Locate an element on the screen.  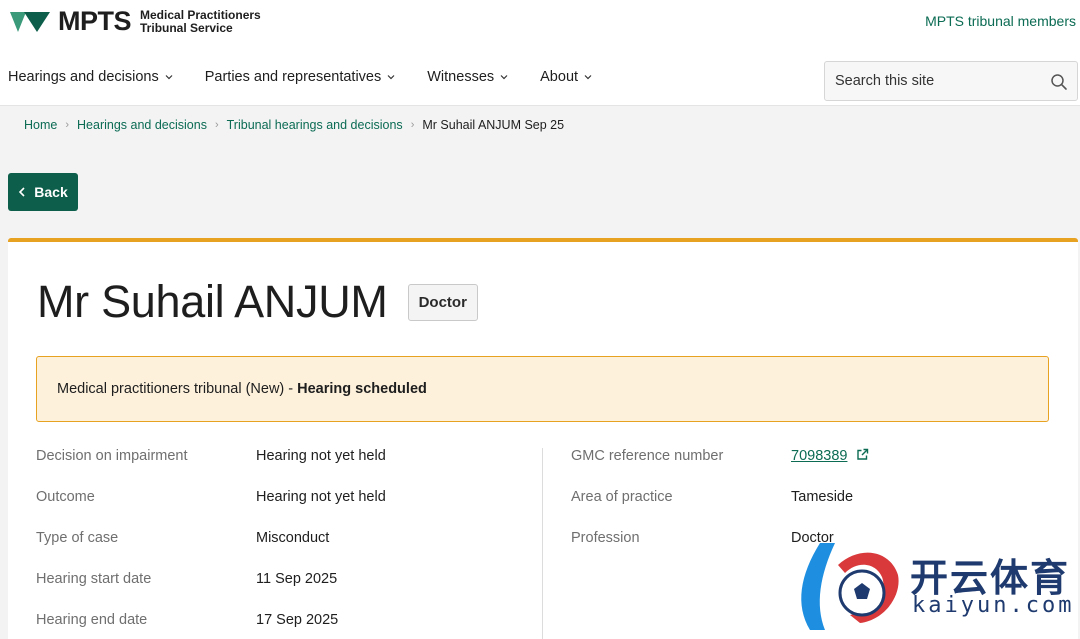
search-input is located at coordinates (930, 81).